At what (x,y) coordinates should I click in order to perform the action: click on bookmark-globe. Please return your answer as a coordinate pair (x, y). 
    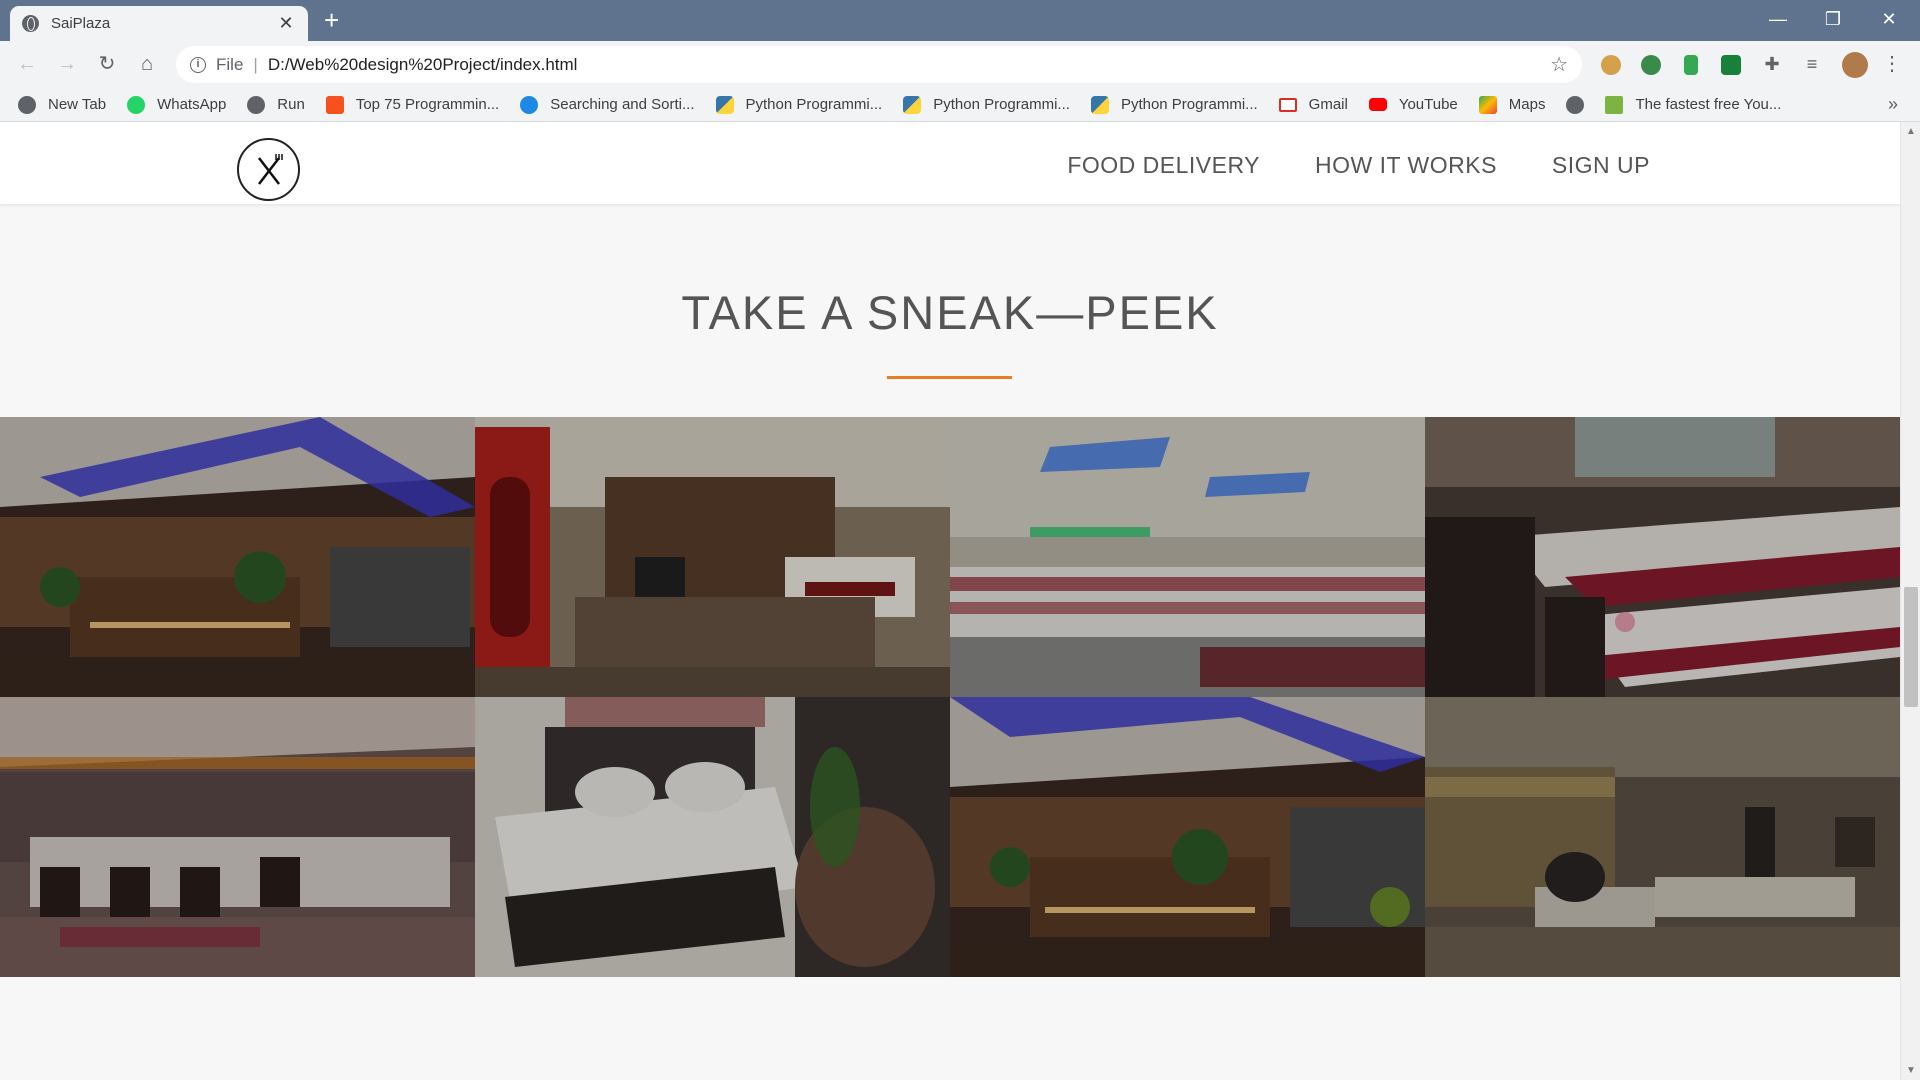
    Looking at the image, I should click on (1575, 104).